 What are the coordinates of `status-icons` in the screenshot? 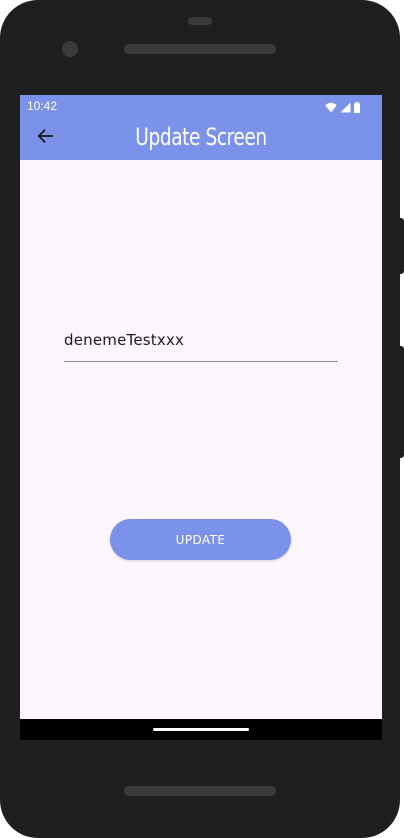 It's located at (342, 109).